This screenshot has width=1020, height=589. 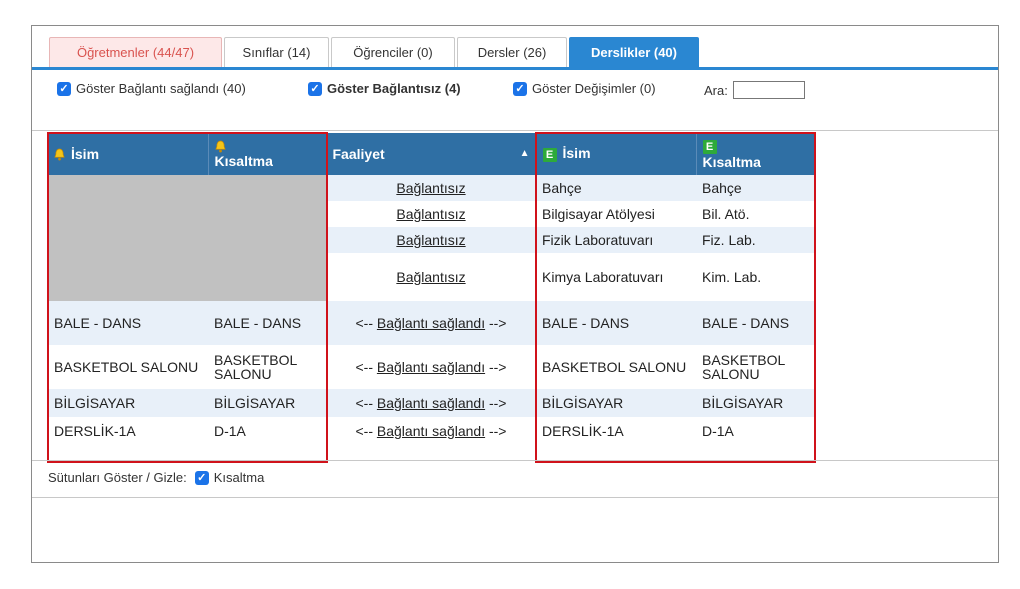 I want to click on header-left-name: İsim, so click(x=128, y=154).